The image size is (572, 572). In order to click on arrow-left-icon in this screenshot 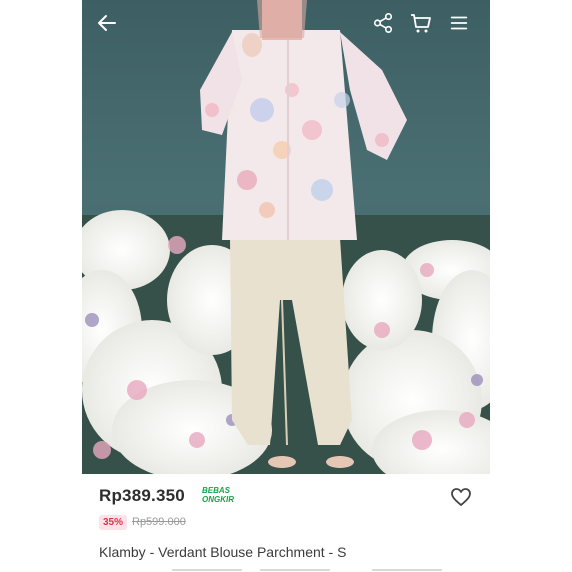, I will do `click(107, 23)`.